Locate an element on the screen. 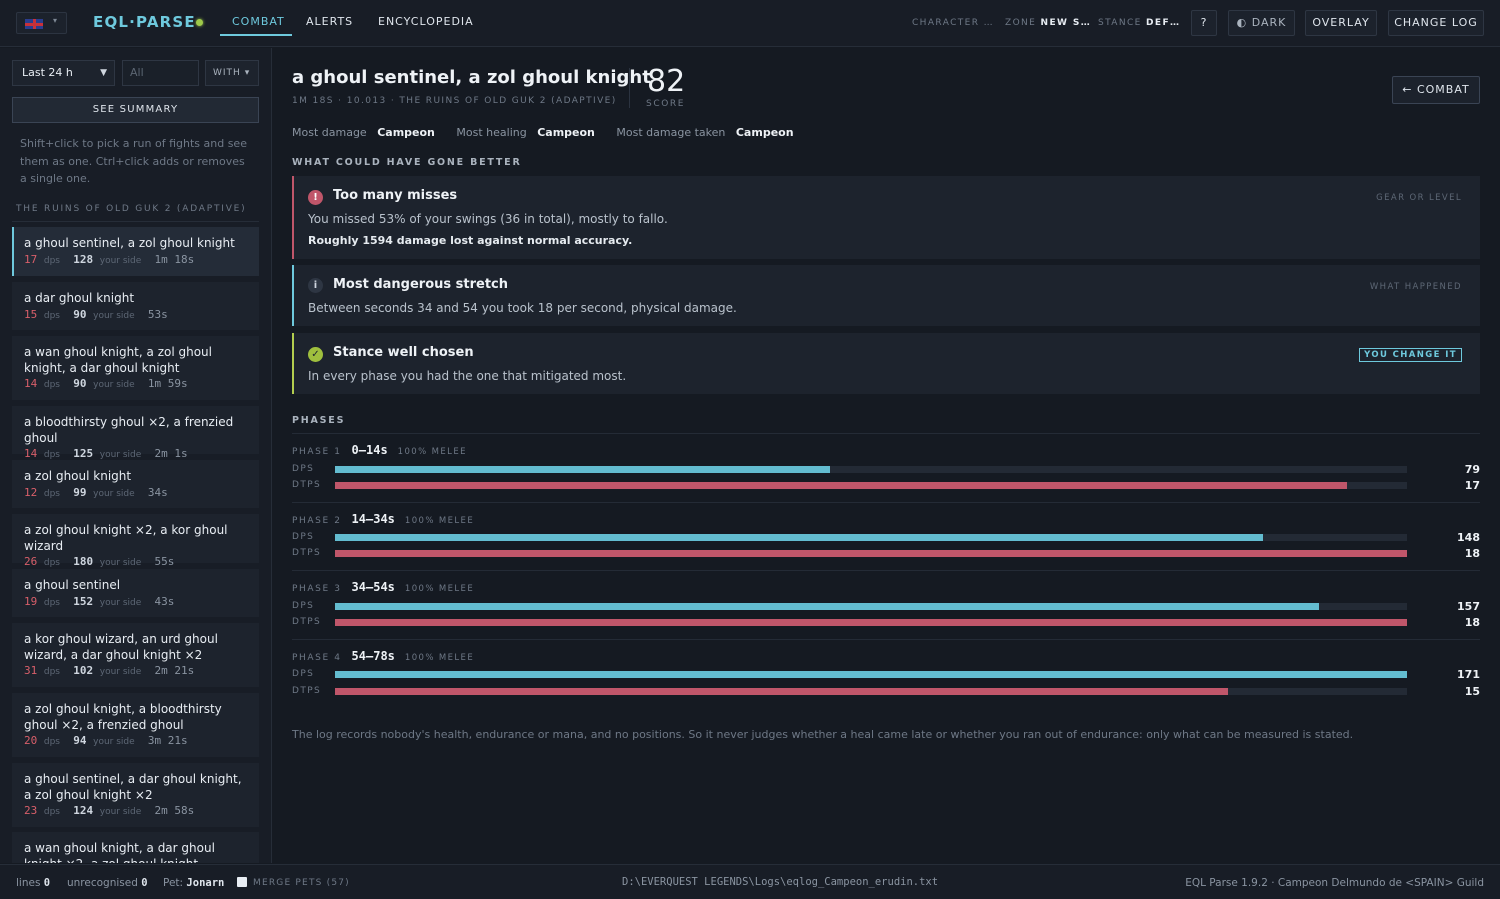 Image resolution: width=1500 pixels, height=899 pixels. fight-duration: 1m 18s is located at coordinates (174, 259).